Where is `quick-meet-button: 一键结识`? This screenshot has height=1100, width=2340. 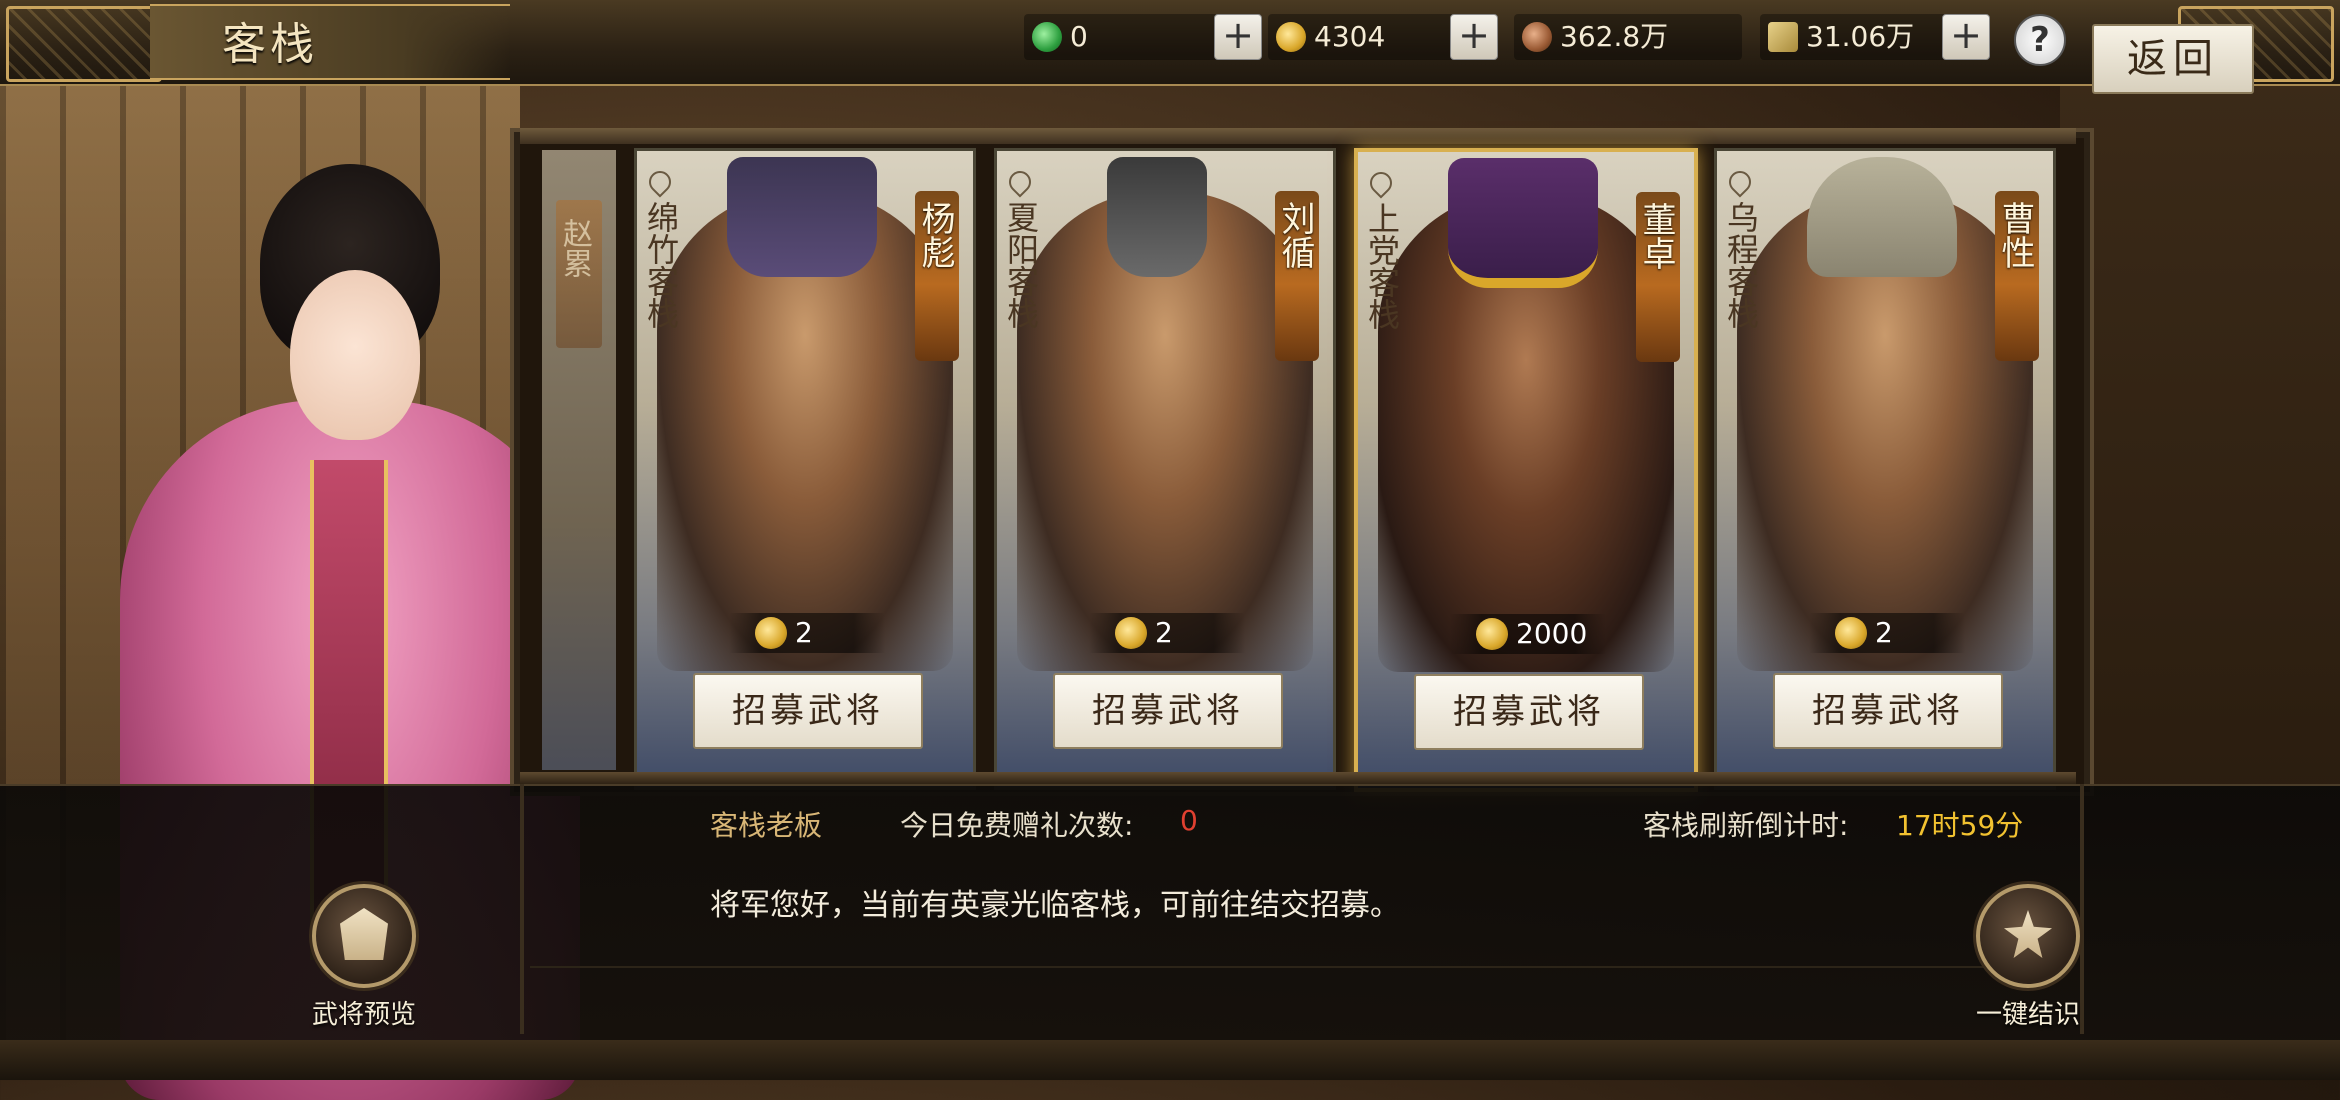 quick-meet-button: 一键结识 is located at coordinates (2028, 957).